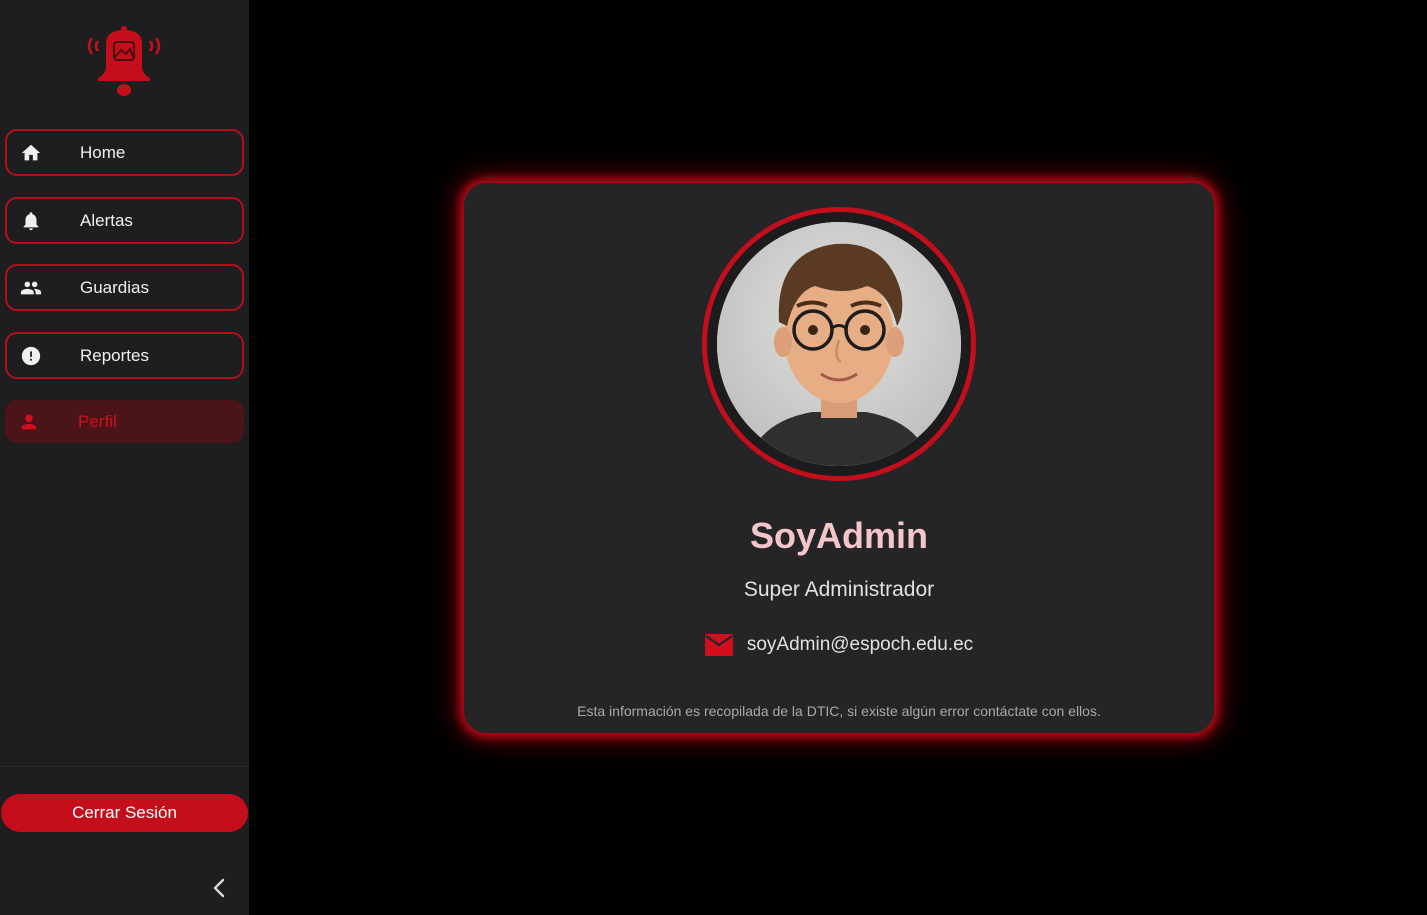 This screenshot has height=915, width=1427. What do you see at coordinates (106, 220) in the screenshot?
I see `sidebar-item-label: Alertas` at bounding box center [106, 220].